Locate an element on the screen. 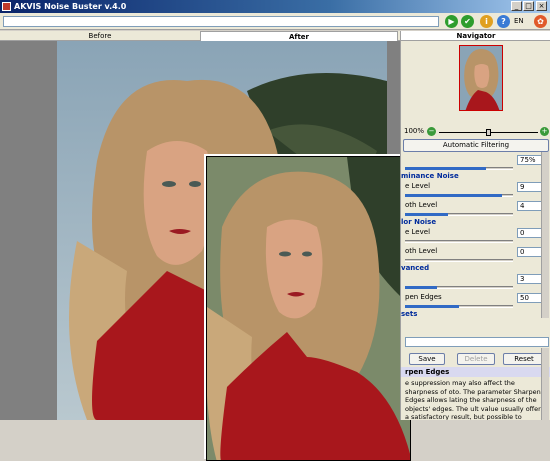 The width and height of the screenshot is (550, 461). automatic-filtering-button: Automatic Filtering is located at coordinates (476, 145).